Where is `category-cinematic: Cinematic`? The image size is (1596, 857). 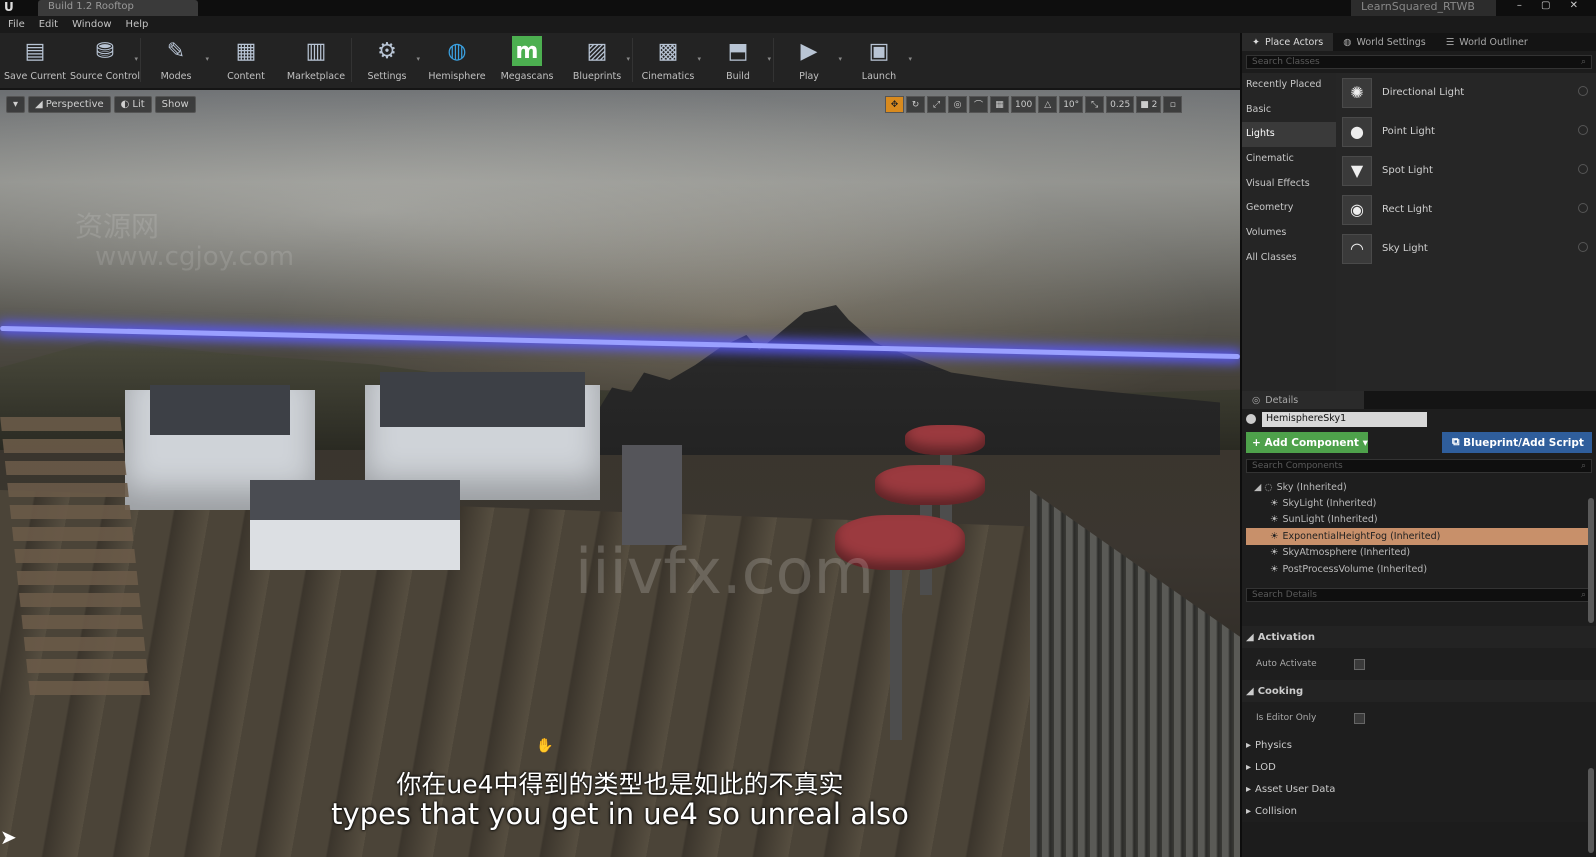 category-cinematic: Cinematic is located at coordinates (1289, 159).